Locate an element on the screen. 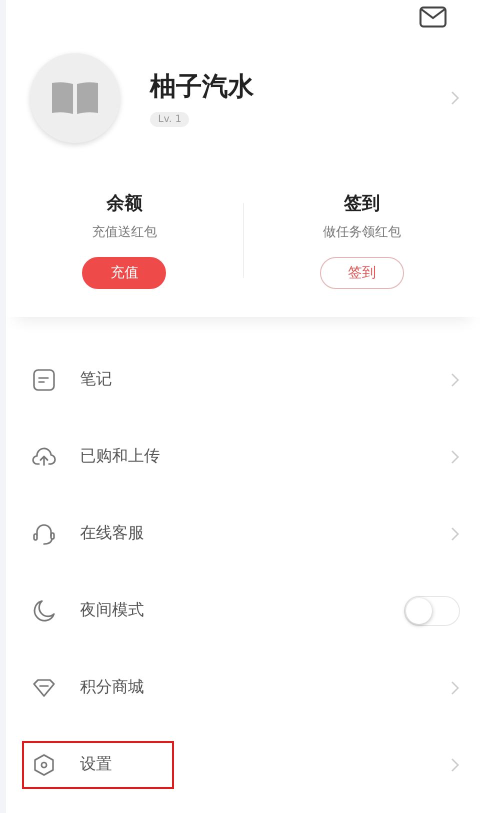 The image size is (480, 813). menu-label: 在线客服 is located at coordinates (112, 533).